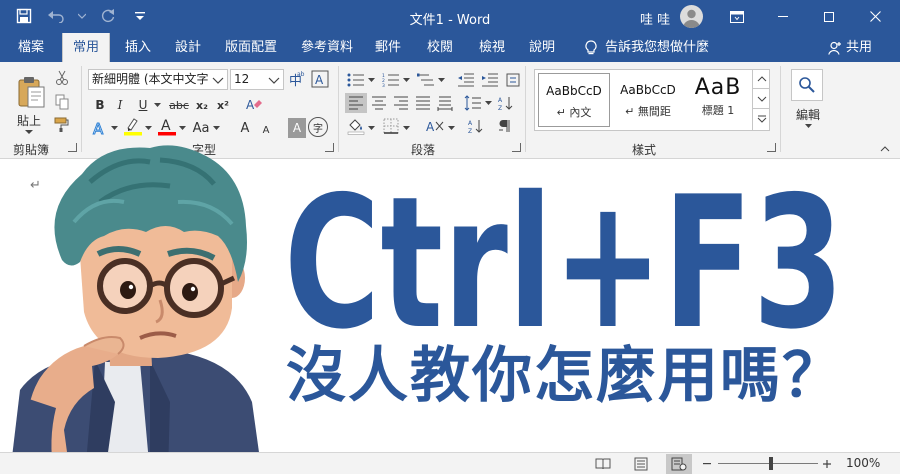 The height and width of the screenshot is (474, 900). What do you see at coordinates (245, 128) in the screenshot?
I see `grow-font-button: A` at bounding box center [245, 128].